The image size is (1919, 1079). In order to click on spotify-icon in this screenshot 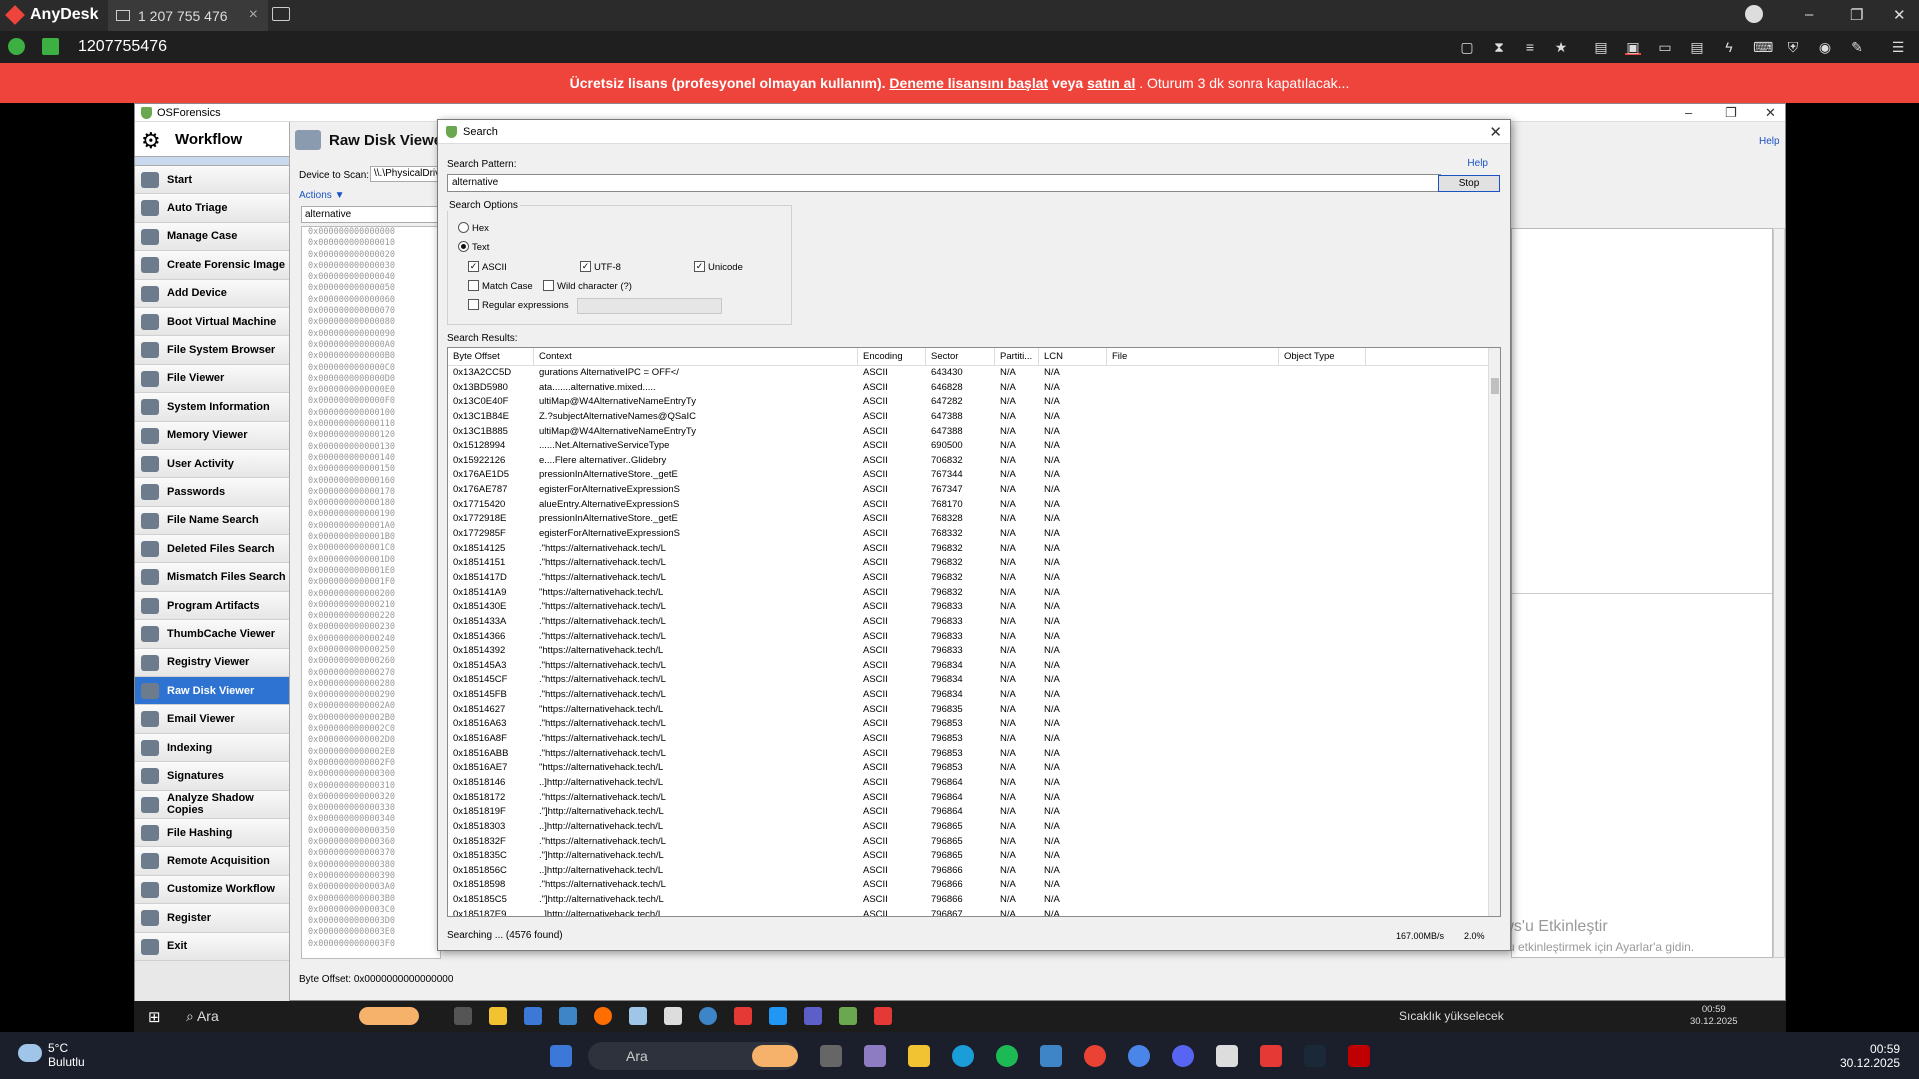, I will do `click(1007, 1056)`.